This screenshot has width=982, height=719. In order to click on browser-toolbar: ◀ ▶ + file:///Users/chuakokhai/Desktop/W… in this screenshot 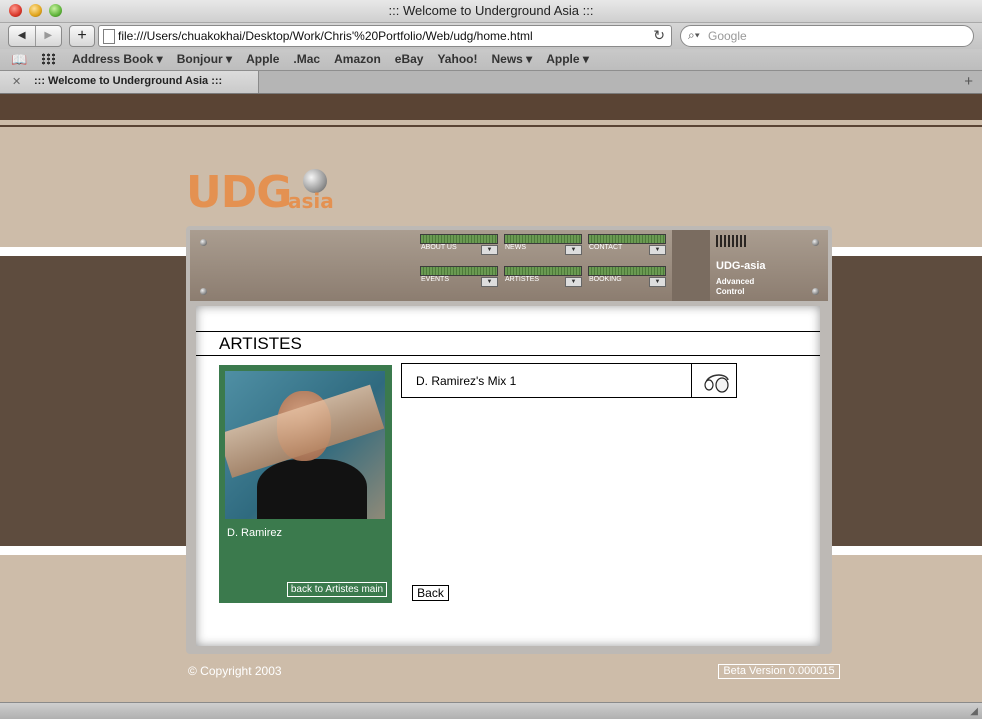, I will do `click(491, 36)`.